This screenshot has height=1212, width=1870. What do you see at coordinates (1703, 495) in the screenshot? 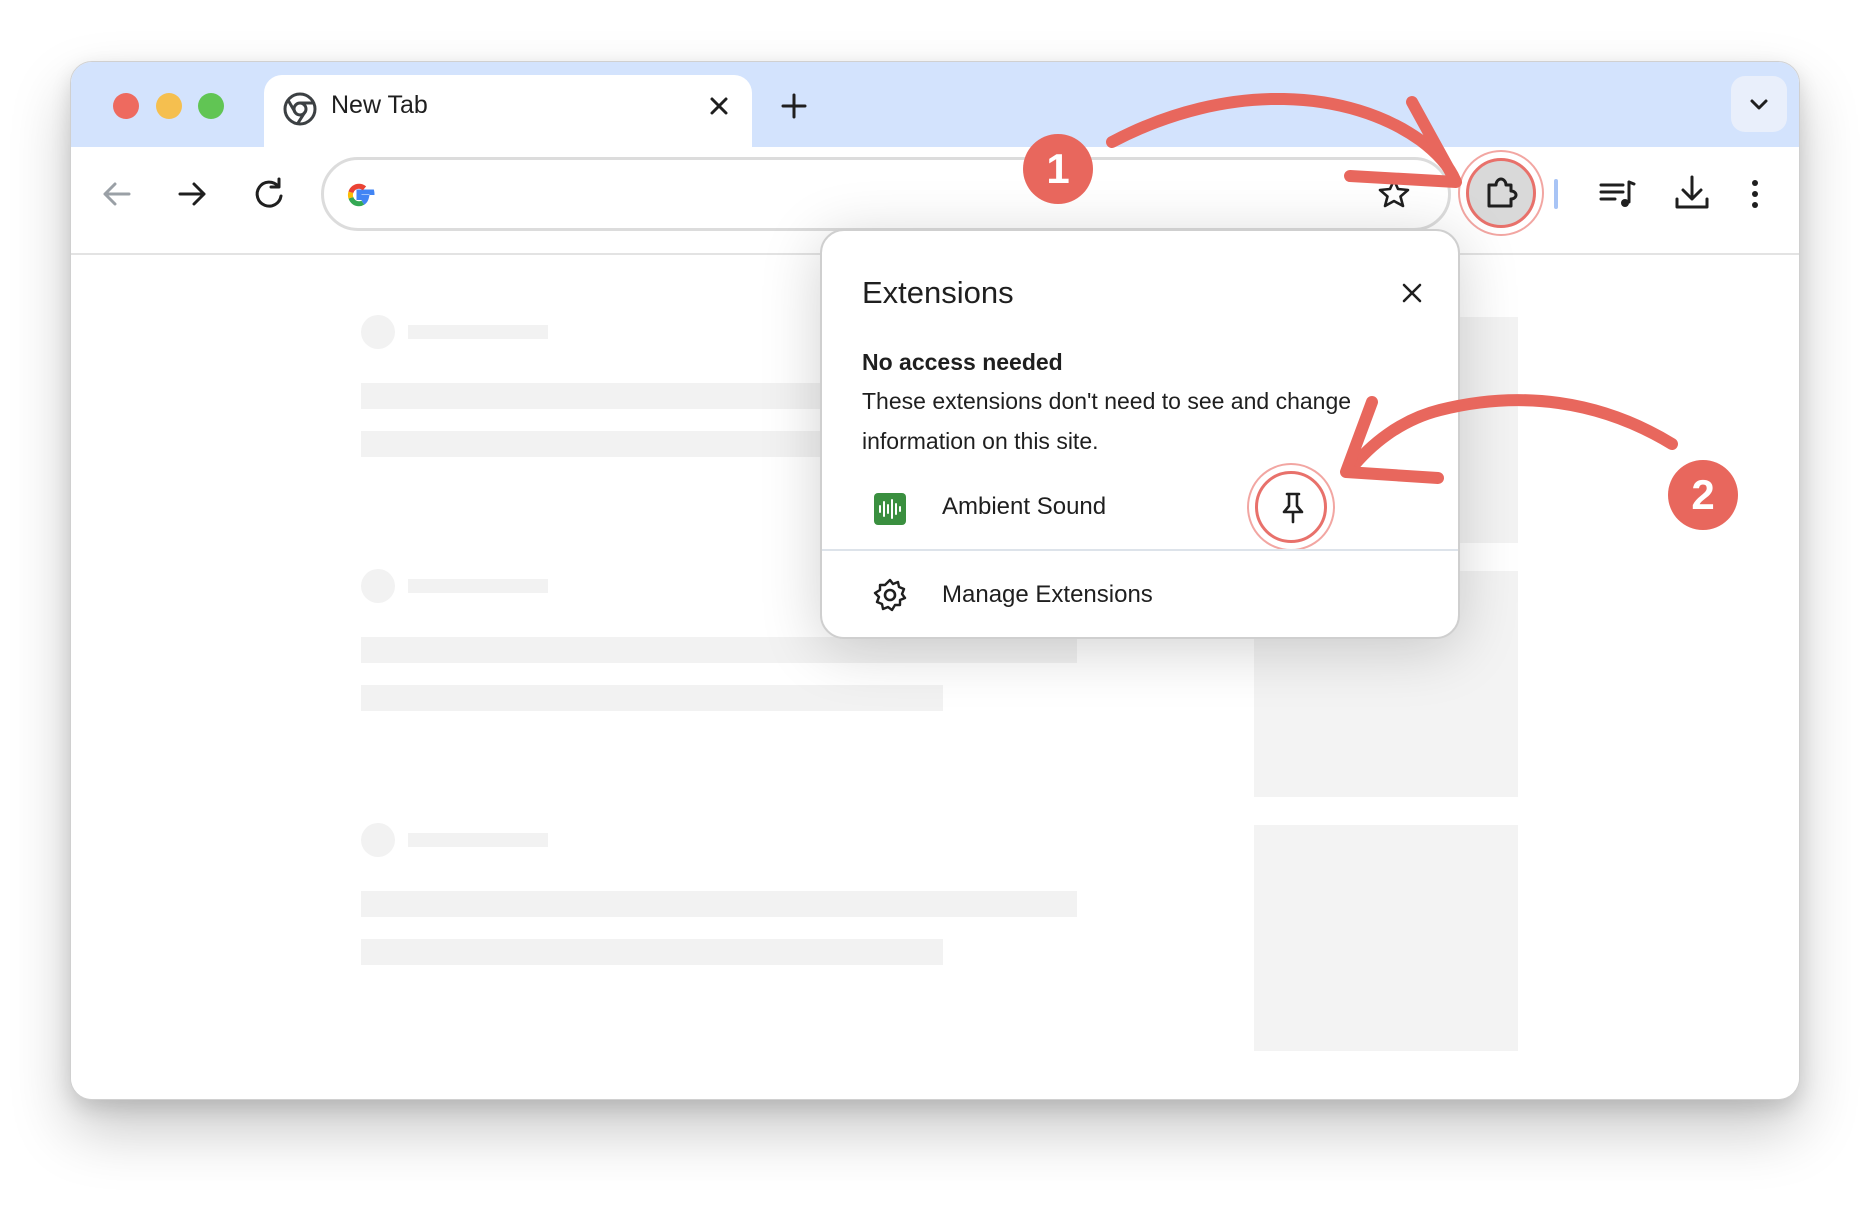
I see `step-2-badge: 2` at bounding box center [1703, 495].